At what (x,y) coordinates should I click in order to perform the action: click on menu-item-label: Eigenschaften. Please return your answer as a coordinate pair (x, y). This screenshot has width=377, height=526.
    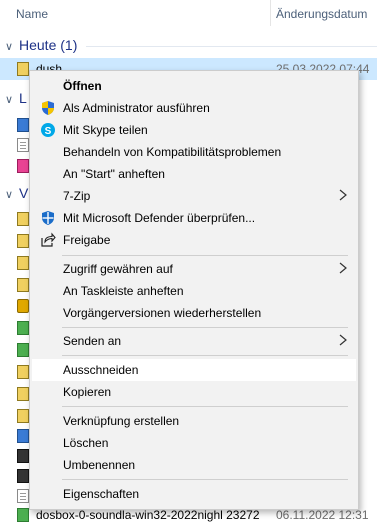
    Looking at the image, I should click on (101, 494).